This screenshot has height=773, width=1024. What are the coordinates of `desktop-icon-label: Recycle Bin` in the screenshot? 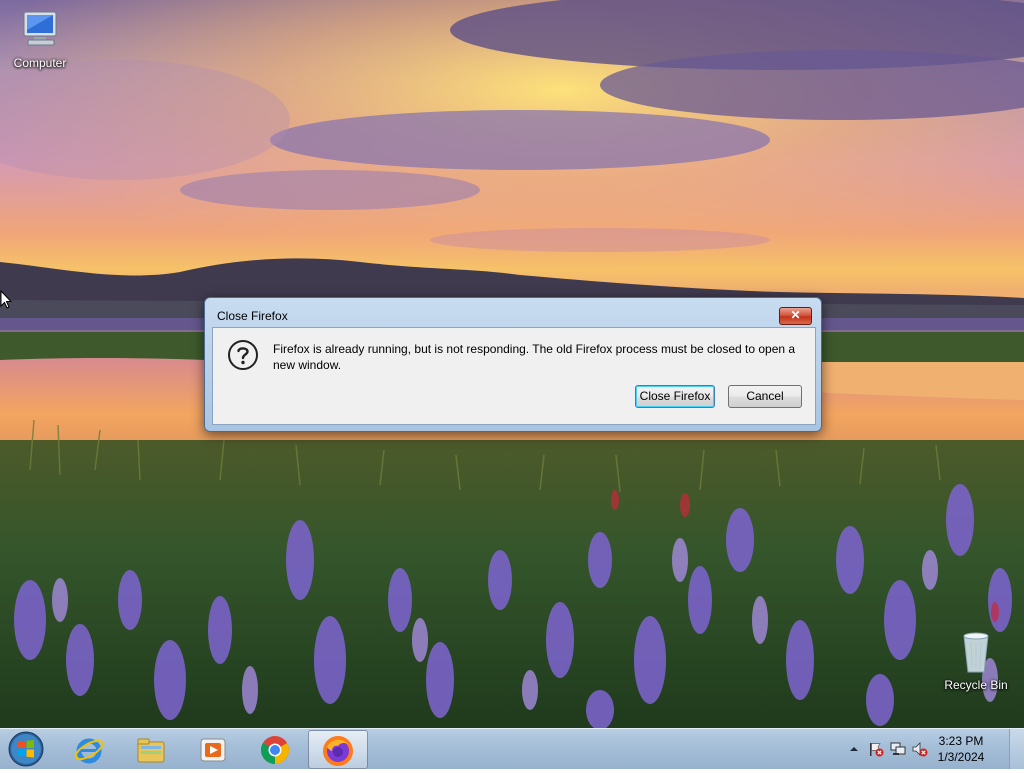 It's located at (976, 685).